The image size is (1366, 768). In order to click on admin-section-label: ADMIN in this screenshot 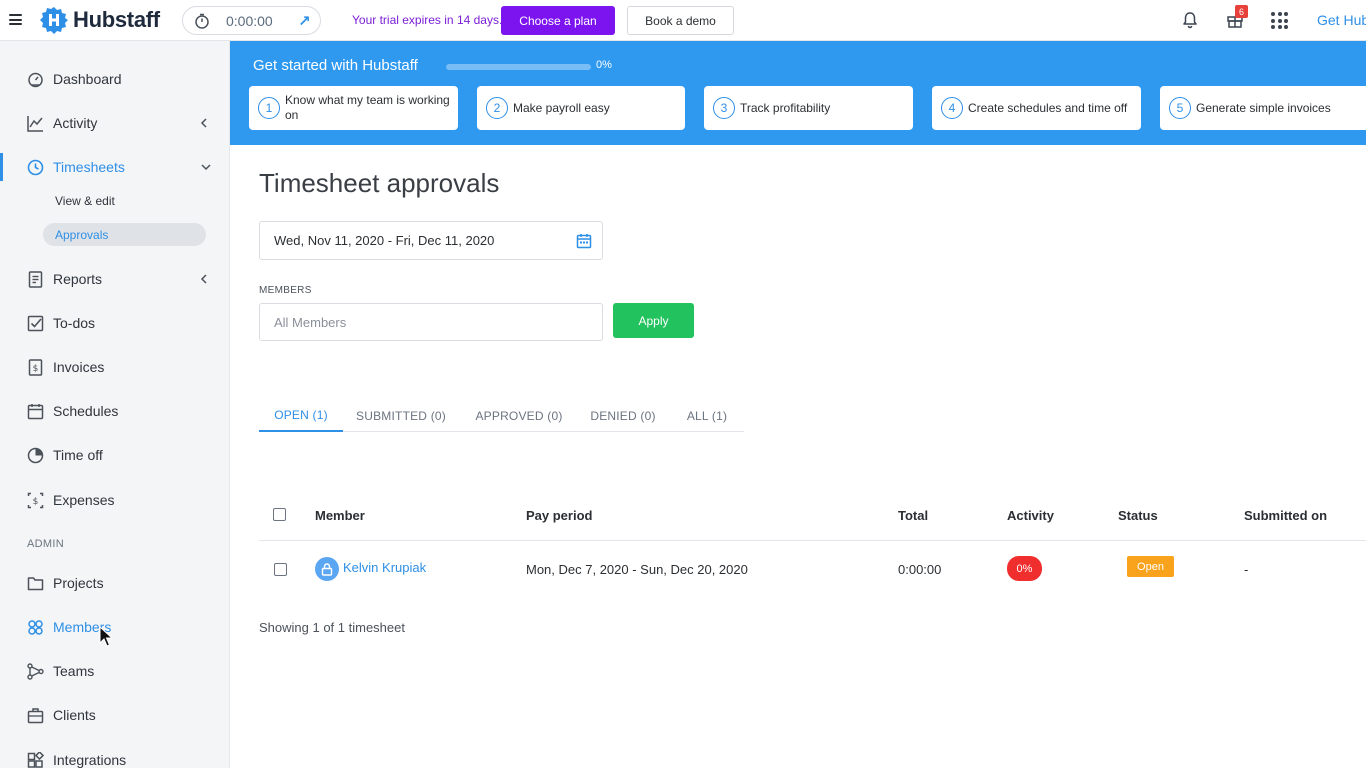, I will do `click(45, 544)`.